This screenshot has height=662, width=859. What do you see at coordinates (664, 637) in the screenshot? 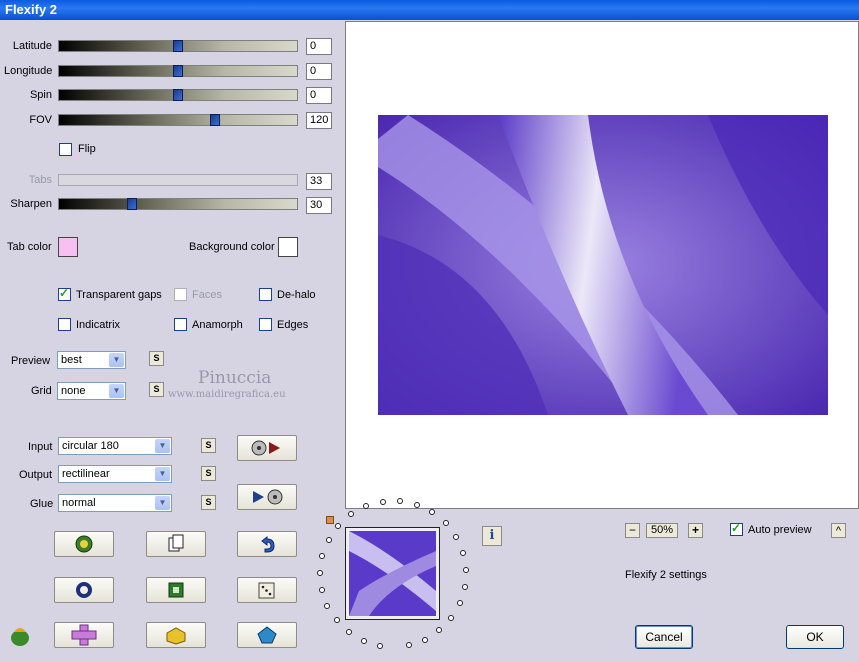
I see `cancel-button: Cancel` at bounding box center [664, 637].